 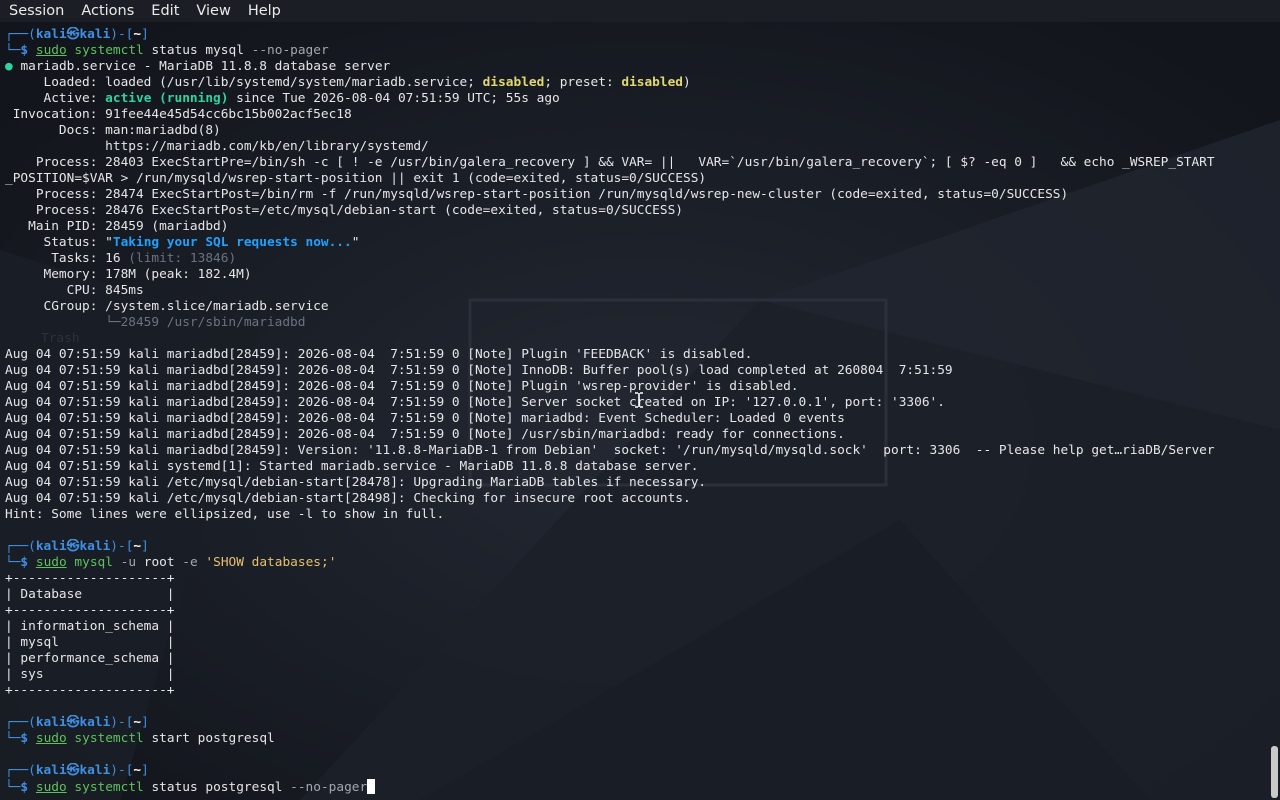 What do you see at coordinates (36, 11) in the screenshot?
I see `menu-session: Session` at bounding box center [36, 11].